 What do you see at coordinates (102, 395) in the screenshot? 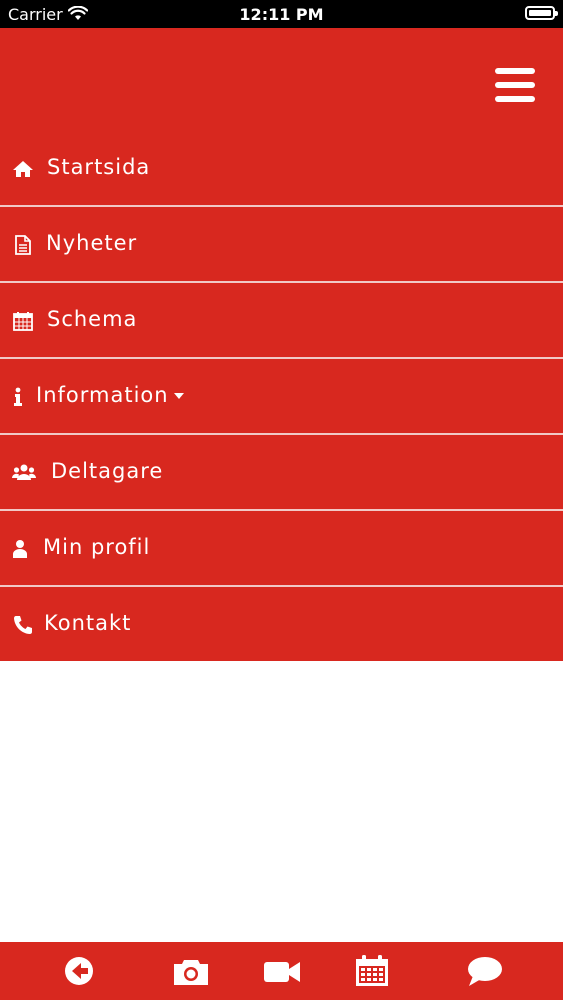
I see `menu-item-label-text: Information` at bounding box center [102, 395].